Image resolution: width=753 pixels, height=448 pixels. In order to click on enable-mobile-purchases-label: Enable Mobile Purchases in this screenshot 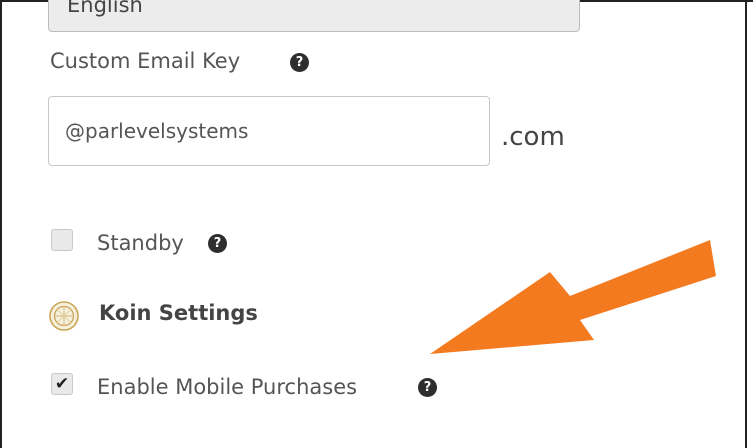, I will do `click(227, 387)`.